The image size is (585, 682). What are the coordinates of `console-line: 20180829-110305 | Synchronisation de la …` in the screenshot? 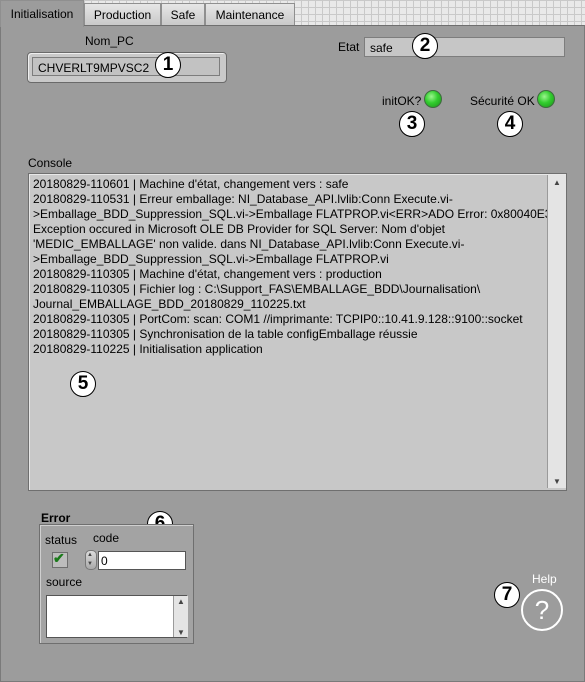 It's located at (225, 334).